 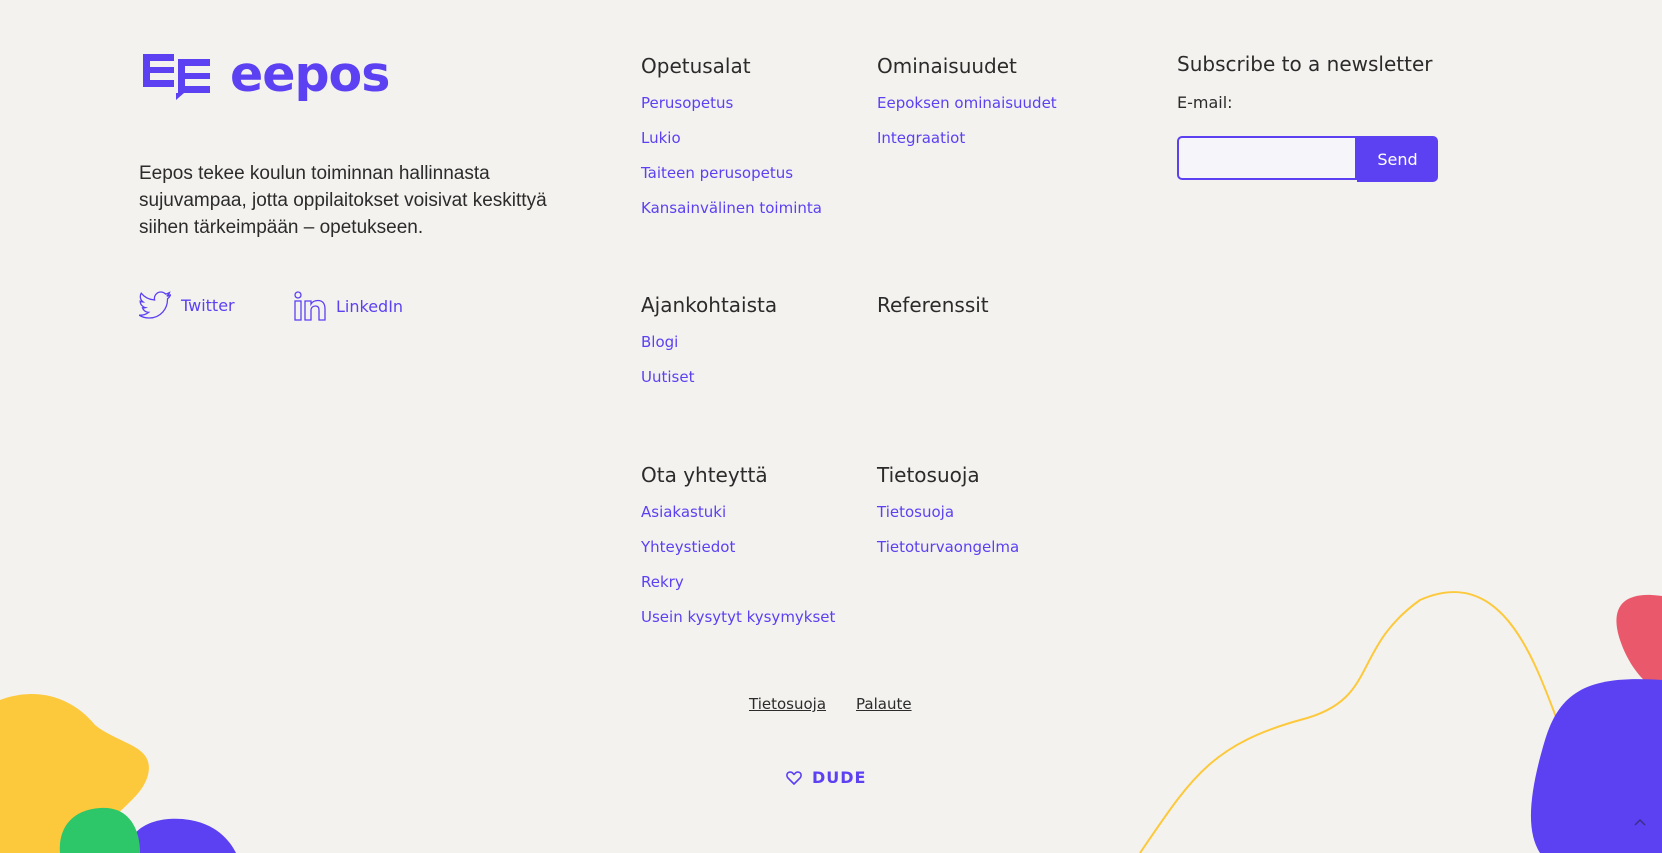 I want to click on newsletter-title: Subscribe to a newsletter, so click(x=1305, y=64).